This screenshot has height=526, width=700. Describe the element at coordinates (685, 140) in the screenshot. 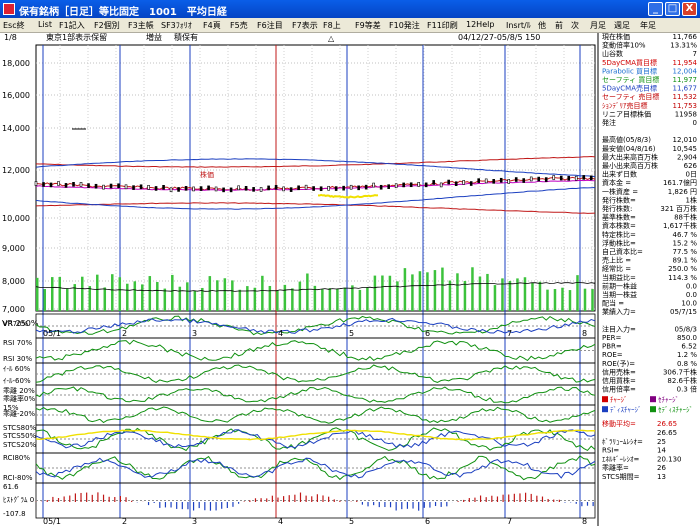

I see `info-value: 12,010` at that location.